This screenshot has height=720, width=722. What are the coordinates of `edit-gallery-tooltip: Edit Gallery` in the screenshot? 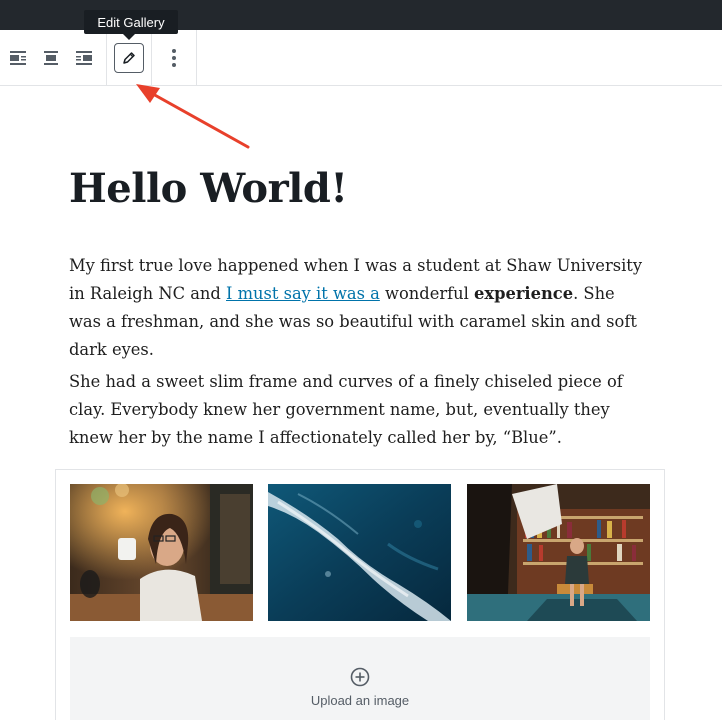 It's located at (131, 22).